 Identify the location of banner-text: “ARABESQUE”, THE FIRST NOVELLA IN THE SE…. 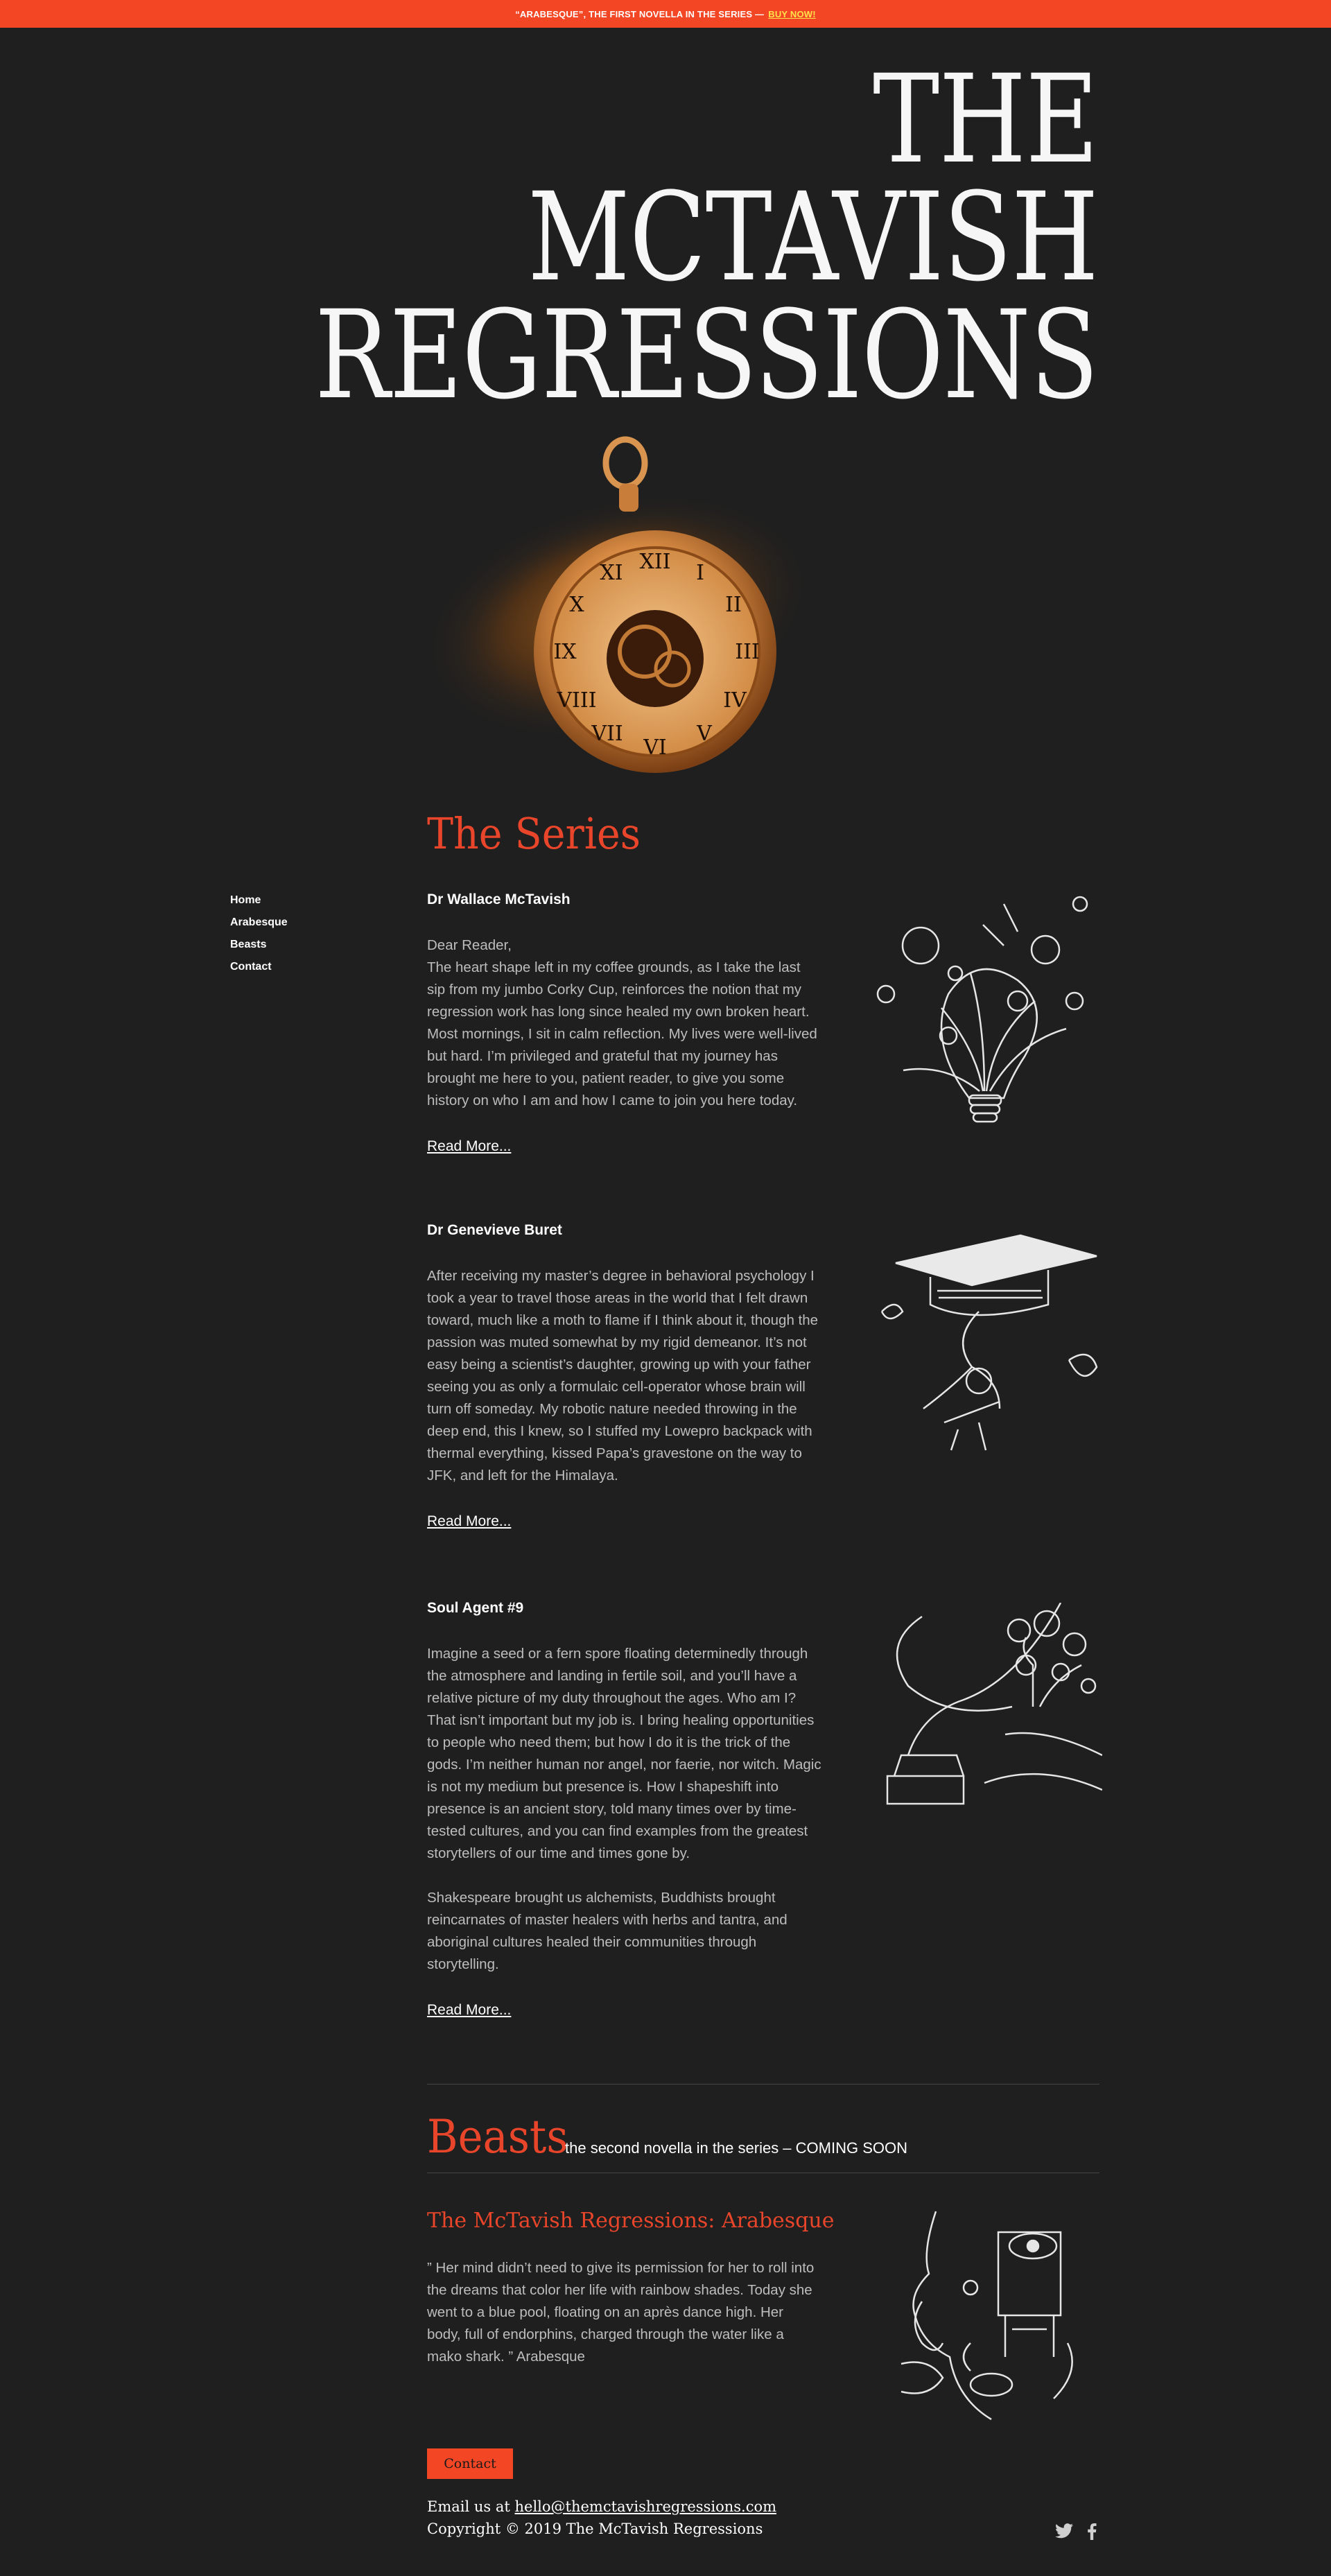
(640, 13).